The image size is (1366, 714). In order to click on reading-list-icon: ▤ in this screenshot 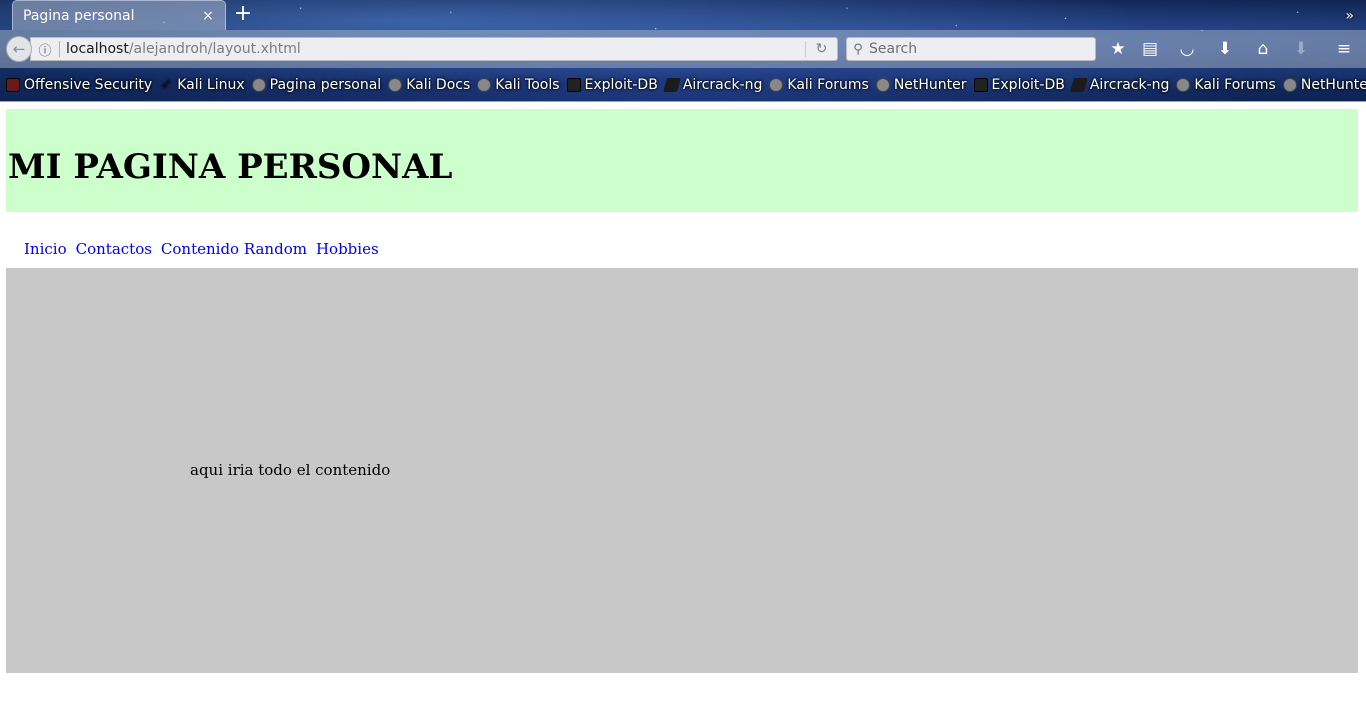, I will do `click(1150, 49)`.